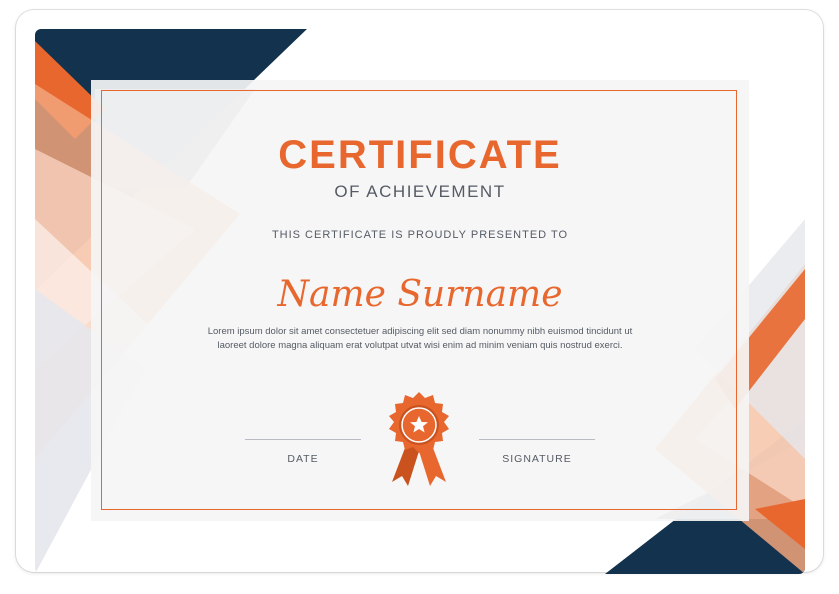 The height and width of the screenshot is (594, 839). Describe the element at coordinates (303, 459) in the screenshot. I see `date-label: DATE` at that location.